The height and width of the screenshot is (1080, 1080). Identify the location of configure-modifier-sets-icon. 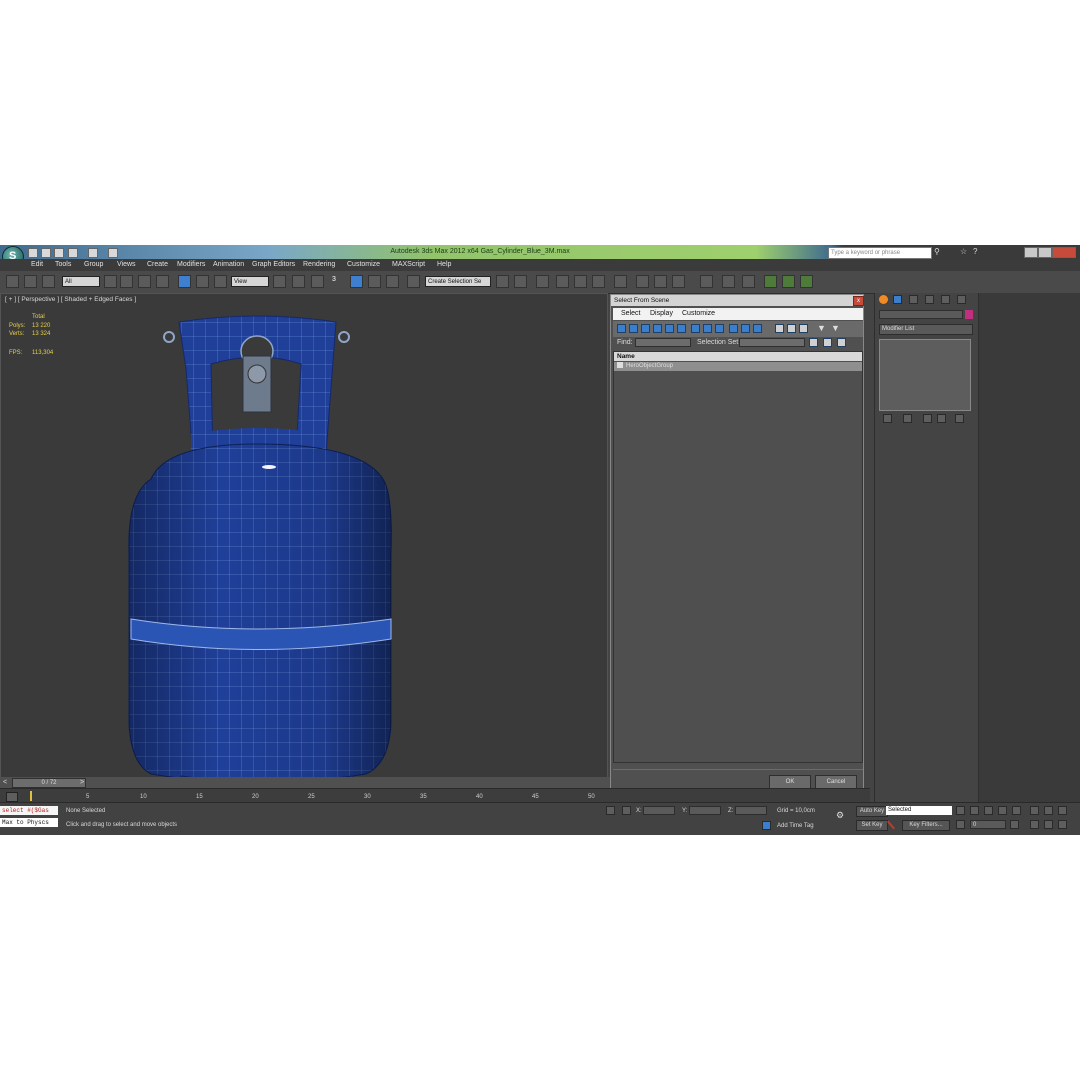
(959, 418).